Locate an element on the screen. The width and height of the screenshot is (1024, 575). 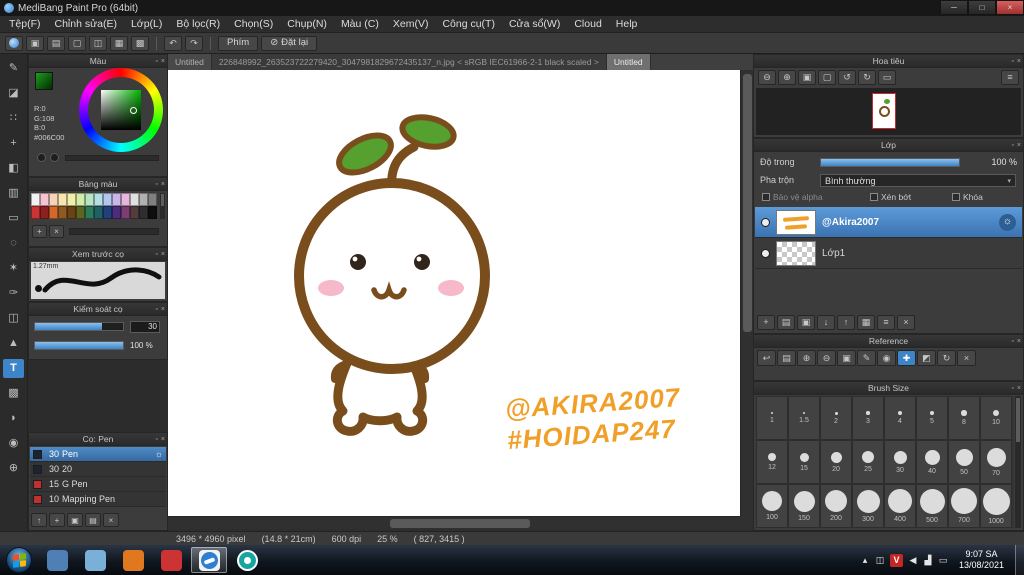
select-eraser-tool: ◫ is located at coordinates (13, 318).